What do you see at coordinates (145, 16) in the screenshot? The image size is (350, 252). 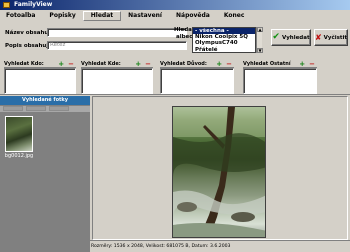 I see `menu-nastaveni: Nastavení` at bounding box center [145, 16].